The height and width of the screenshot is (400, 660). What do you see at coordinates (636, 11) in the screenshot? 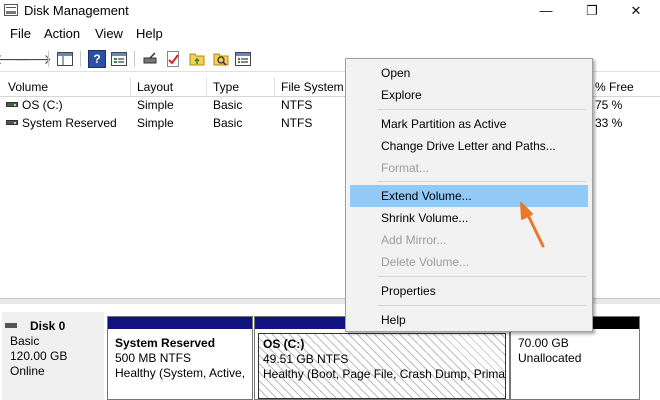
I see `close-button: ✕` at bounding box center [636, 11].